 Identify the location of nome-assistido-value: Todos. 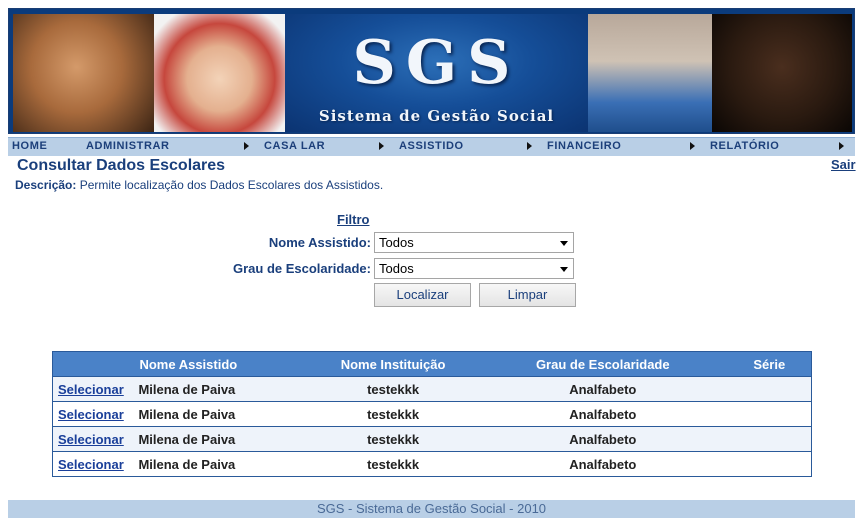
(396, 242).